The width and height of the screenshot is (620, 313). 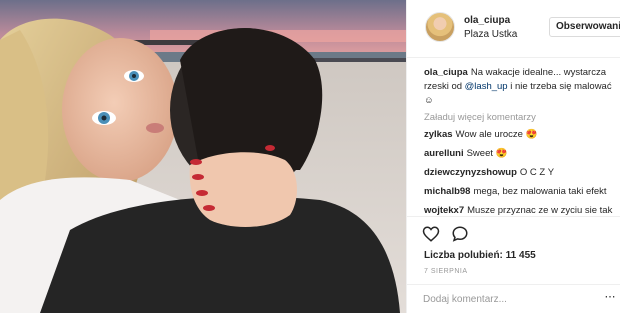 I want to click on likes-count: Liczba polubień: 11 455, so click(x=480, y=255).